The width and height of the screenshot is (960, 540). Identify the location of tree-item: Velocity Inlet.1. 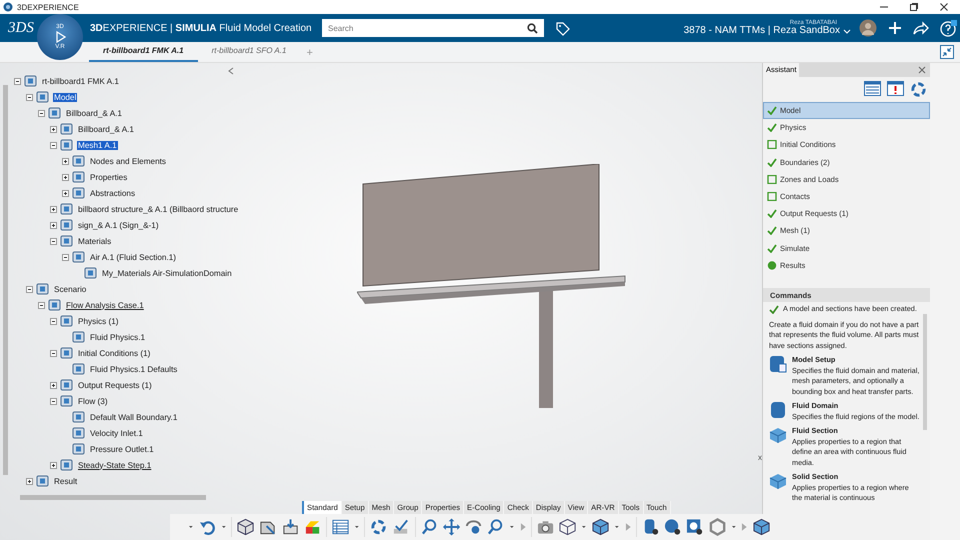
(116, 433).